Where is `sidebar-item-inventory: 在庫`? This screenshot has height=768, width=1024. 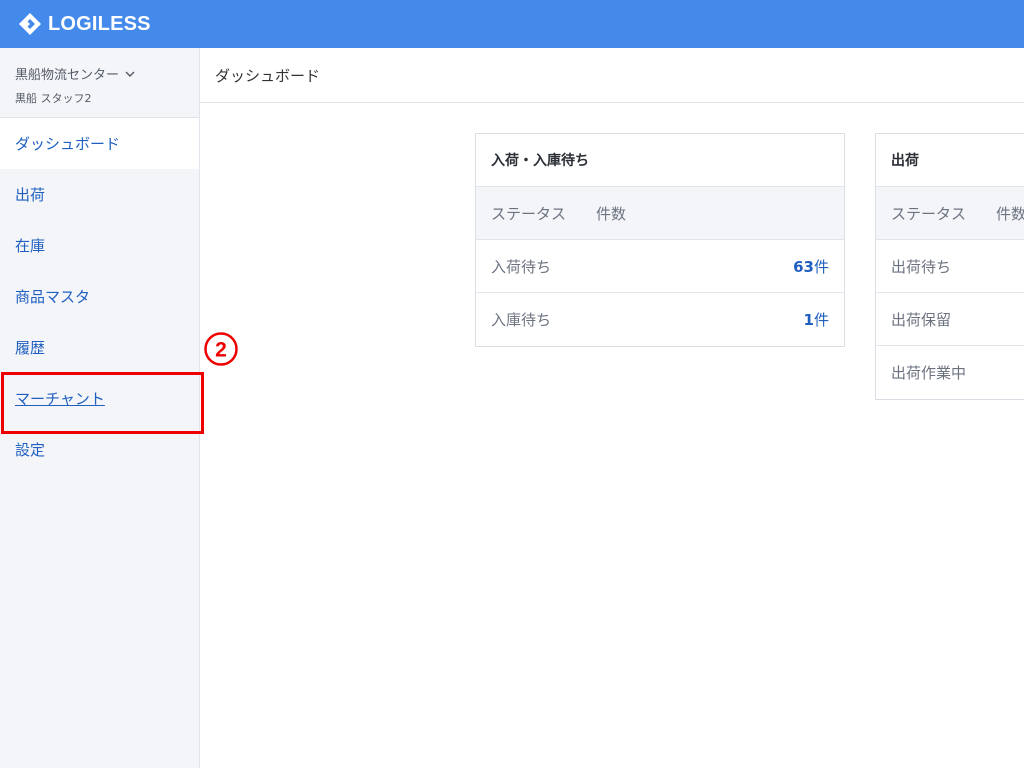 sidebar-item-inventory: 在庫 is located at coordinates (99, 245).